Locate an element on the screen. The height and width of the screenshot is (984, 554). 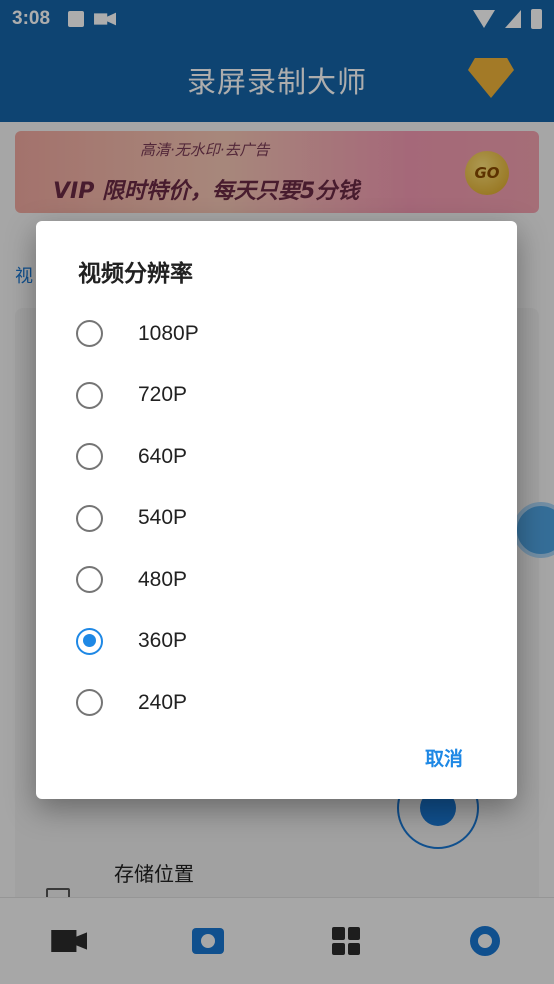
option-label: 360P is located at coordinates (163, 641).